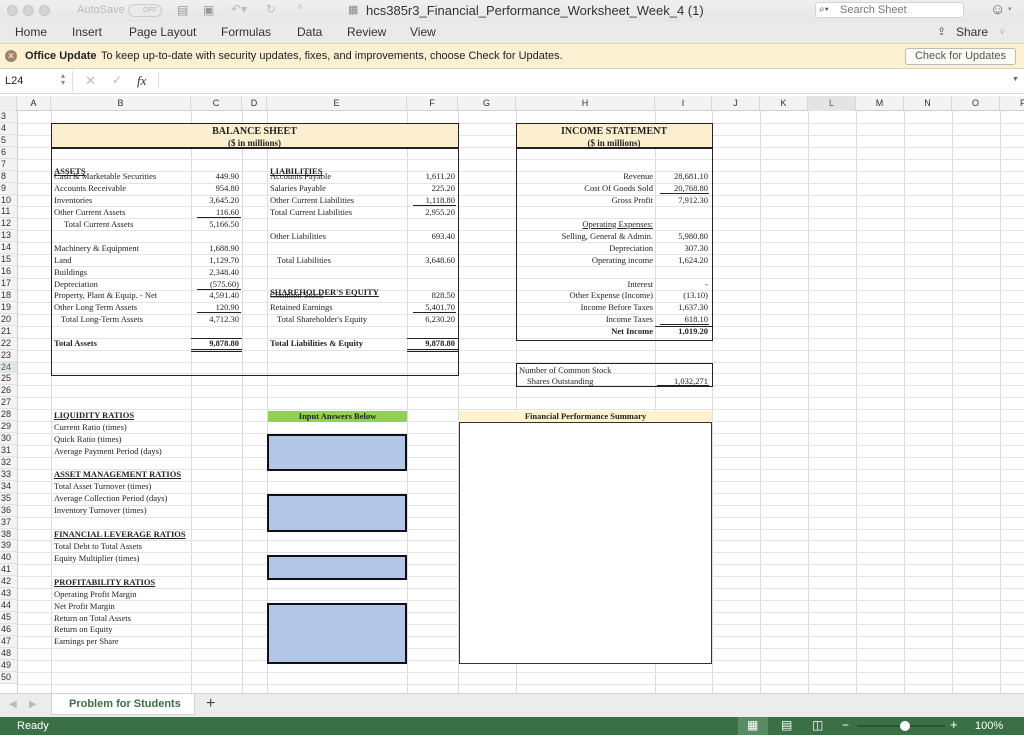  What do you see at coordinates (239, 9) in the screenshot?
I see `undo-icon: ↶▾` at bounding box center [239, 9].